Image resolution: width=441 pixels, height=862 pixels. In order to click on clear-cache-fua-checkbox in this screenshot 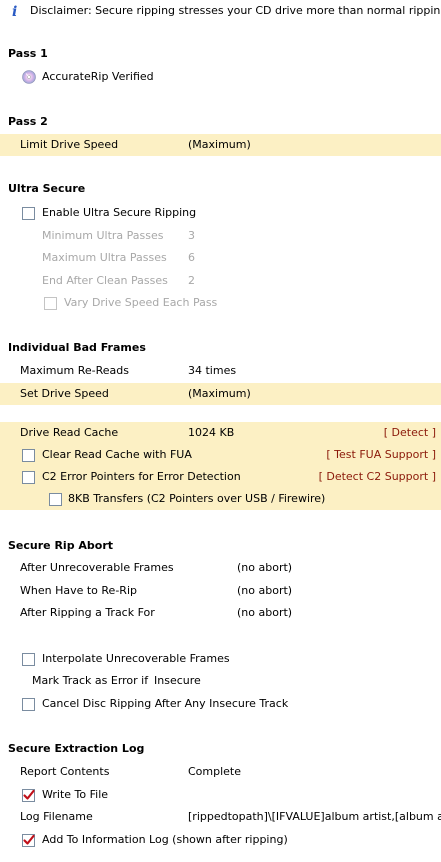, I will do `click(28, 455)`.